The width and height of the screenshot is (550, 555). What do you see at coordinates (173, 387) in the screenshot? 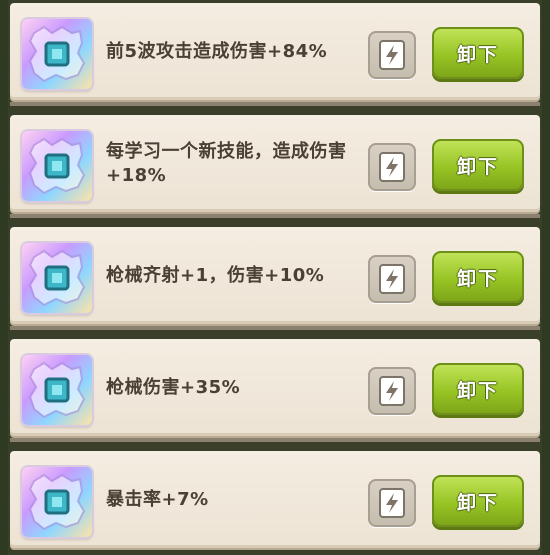
I see `skill-description: 枪械伤害+35%` at bounding box center [173, 387].